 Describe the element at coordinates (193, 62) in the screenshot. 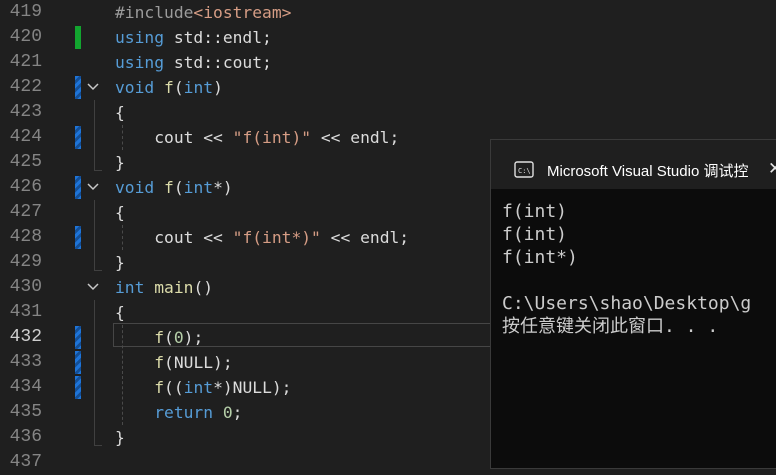

I see `code-text: using std::cout;` at that location.